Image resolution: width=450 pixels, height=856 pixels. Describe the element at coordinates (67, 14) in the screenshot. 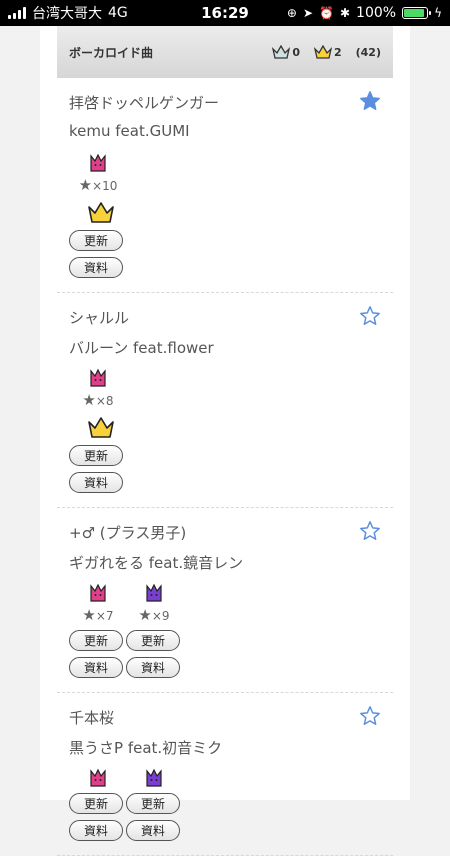

I see `carrier: 台湾大哥大` at that location.